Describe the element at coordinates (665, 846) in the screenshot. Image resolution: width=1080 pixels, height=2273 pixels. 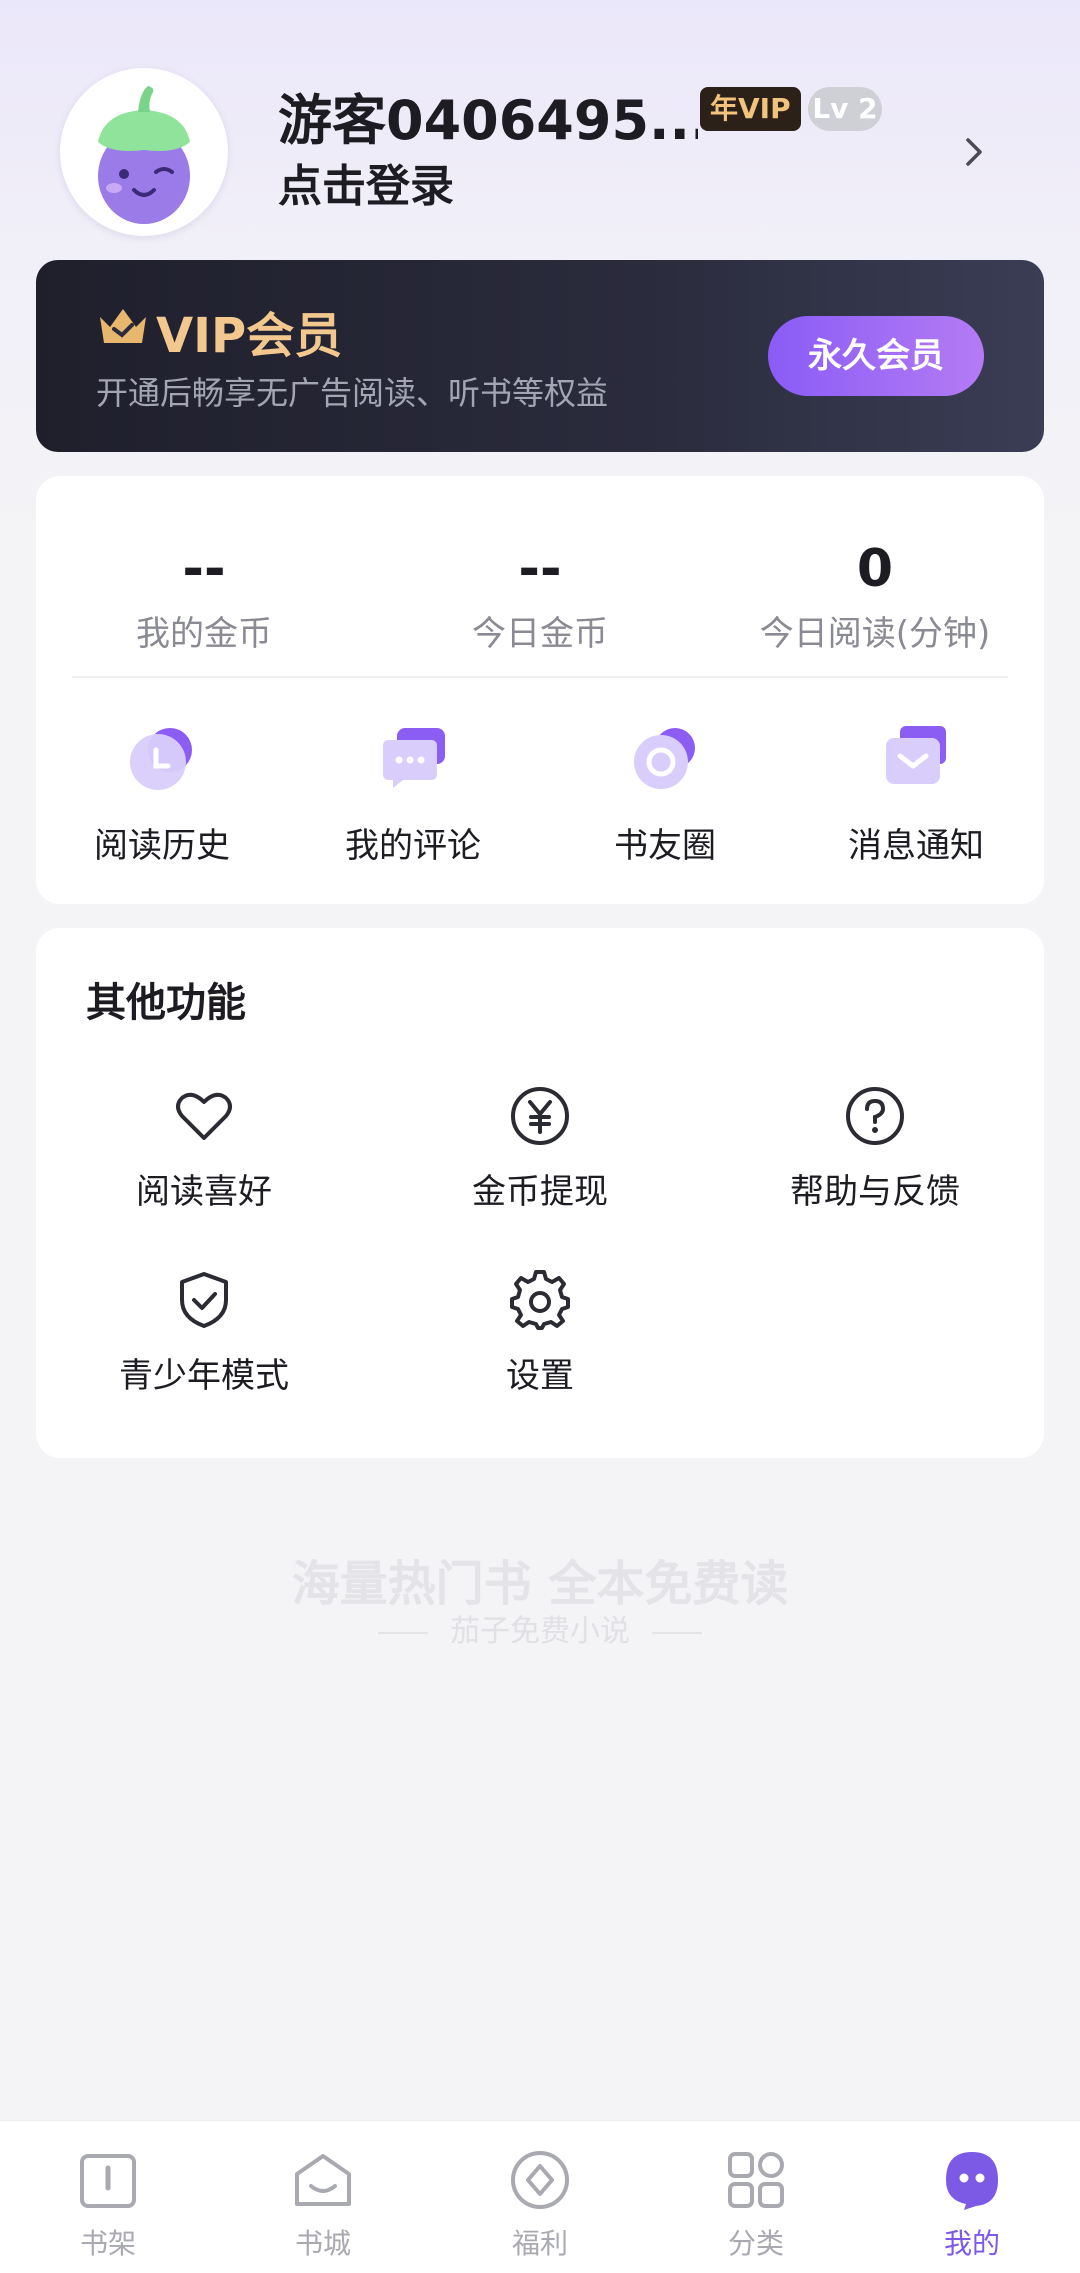
I see `quick-label: 书友圈` at that location.